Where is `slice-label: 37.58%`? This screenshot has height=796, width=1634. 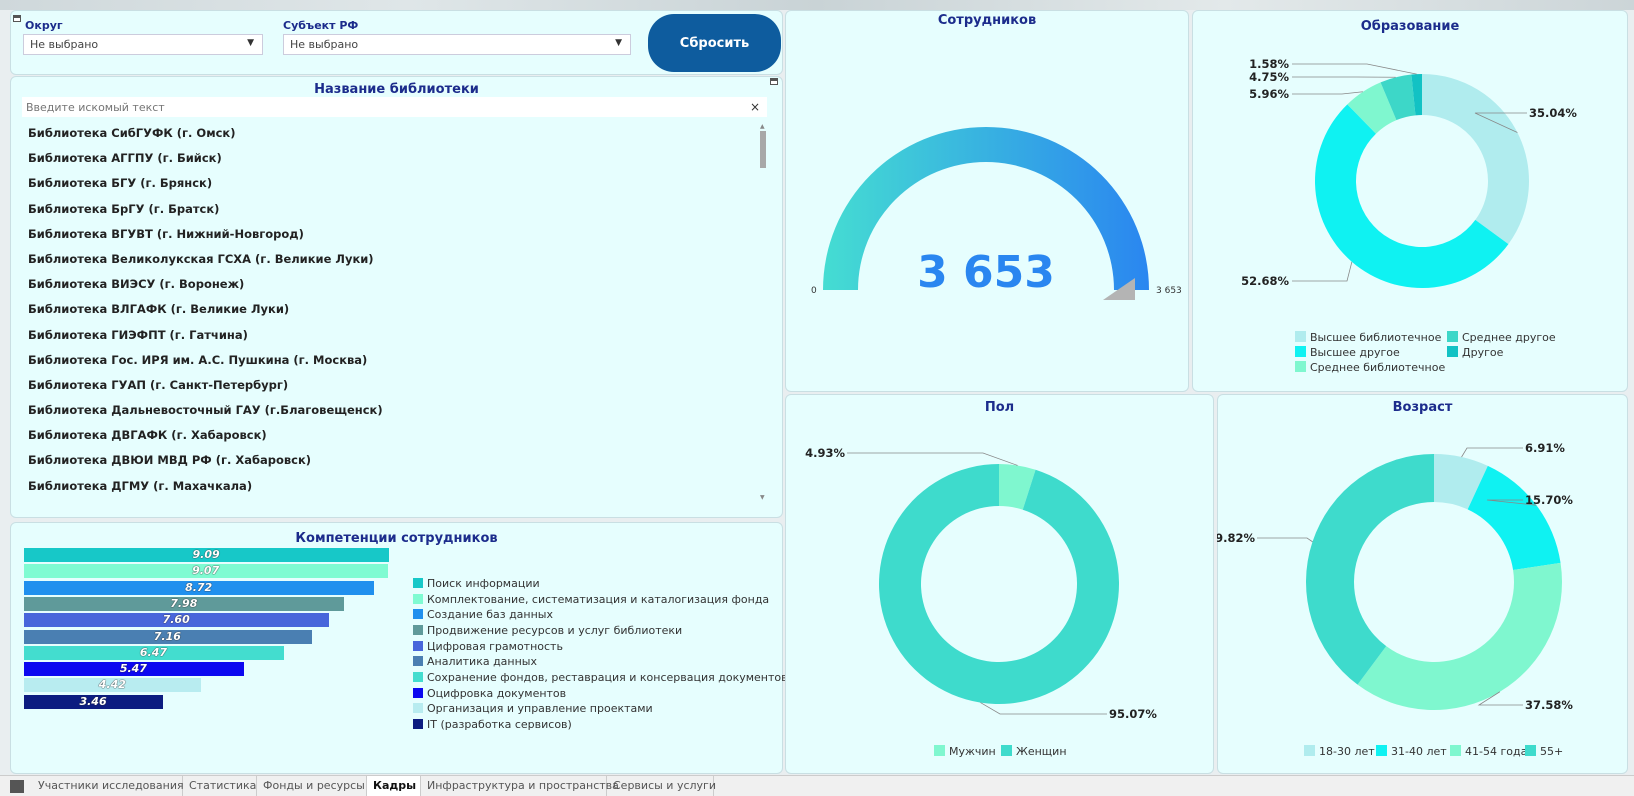 slice-label: 37.58% is located at coordinates (1549, 705).